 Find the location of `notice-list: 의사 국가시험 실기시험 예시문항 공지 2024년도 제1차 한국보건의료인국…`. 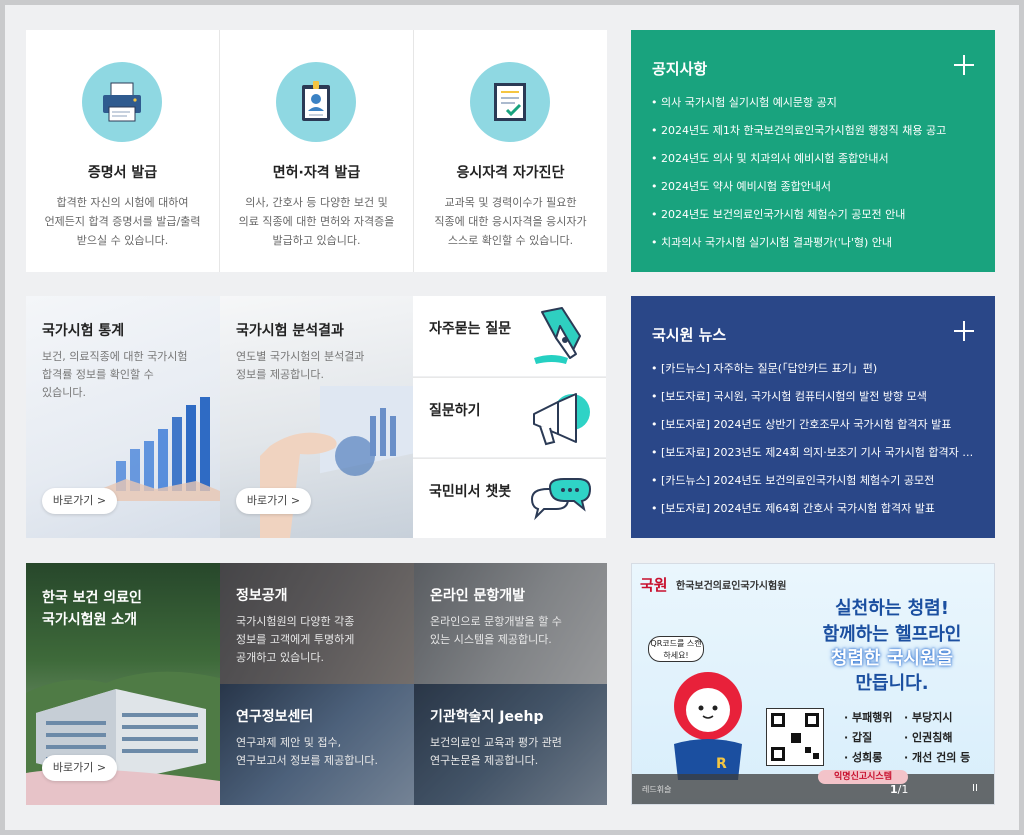

notice-list: 의사 국가시험 실기시험 예시문항 공지 2024년도 제1차 한국보건의료인국… is located at coordinates (816, 178).